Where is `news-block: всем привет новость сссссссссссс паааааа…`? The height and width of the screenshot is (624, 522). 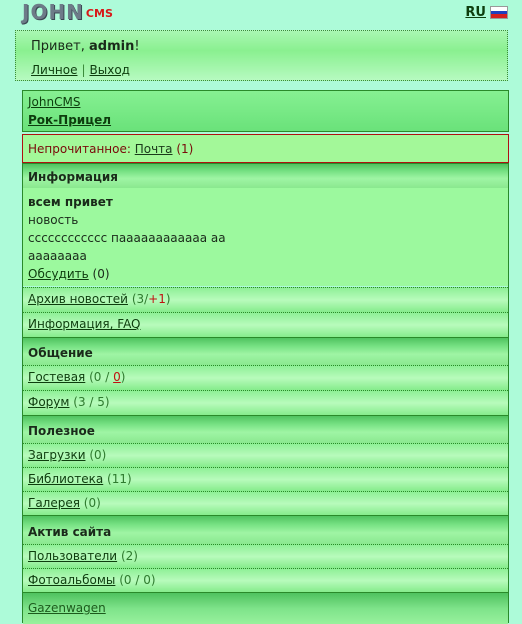 news-block: всем привет новость сссссссссссс паааааа… is located at coordinates (265, 237).